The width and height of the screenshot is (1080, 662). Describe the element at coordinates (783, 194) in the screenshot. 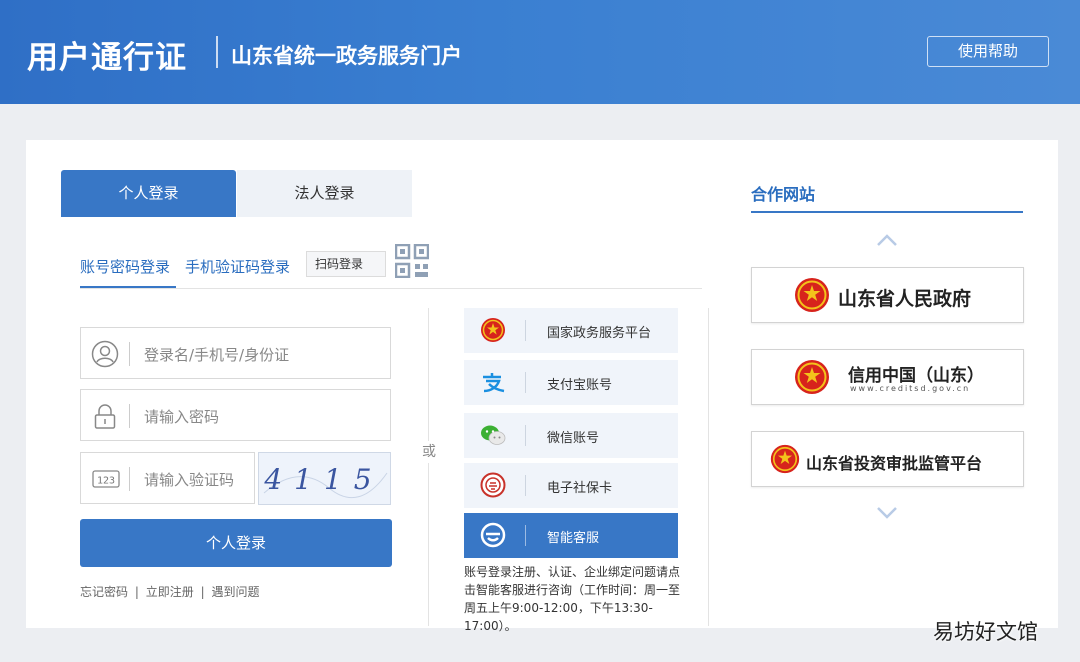

I see `partner-sites-title: 合作网站` at that location.